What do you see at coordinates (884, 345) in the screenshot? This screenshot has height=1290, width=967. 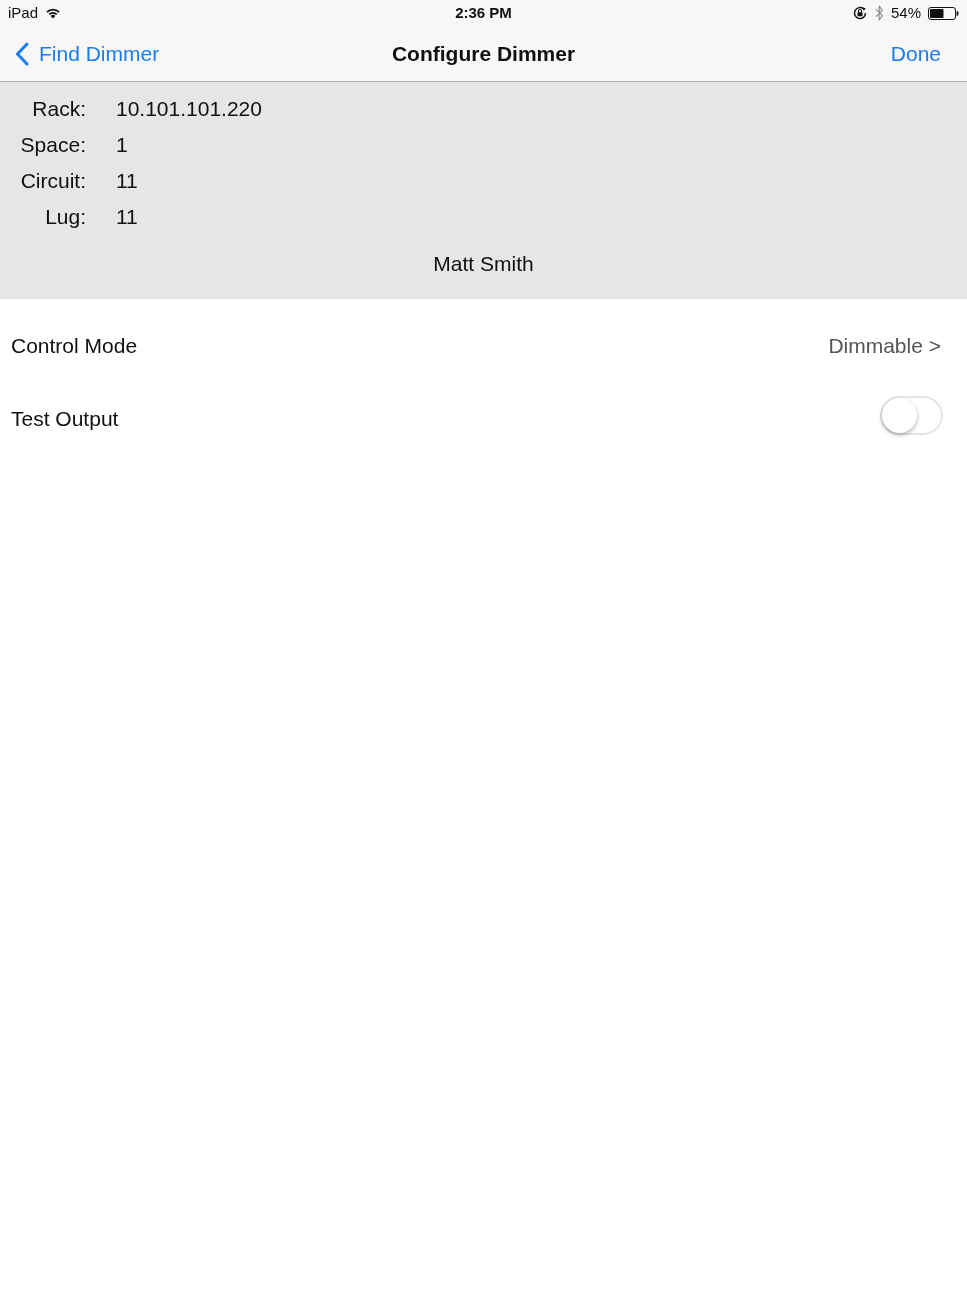 I see `control-mode-value: Dimmable >` at bounding box center [884, 345].